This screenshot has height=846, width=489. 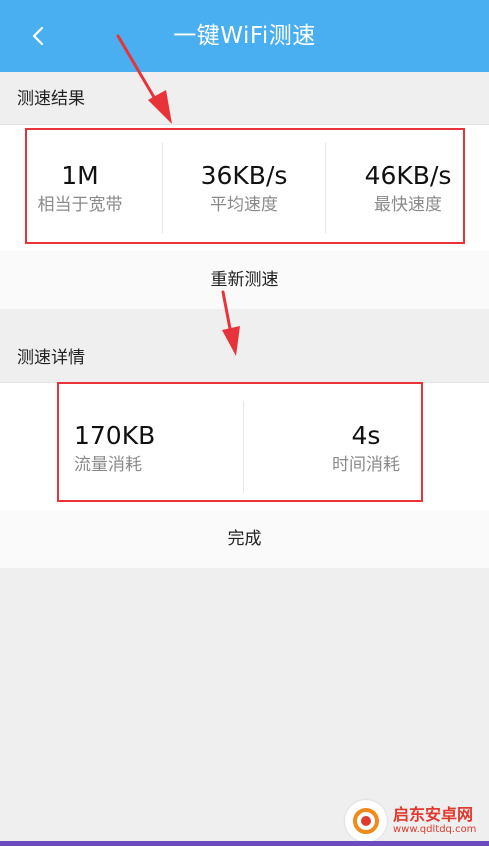 I want to click on arrow-to-details, so click(x=230, y=323).